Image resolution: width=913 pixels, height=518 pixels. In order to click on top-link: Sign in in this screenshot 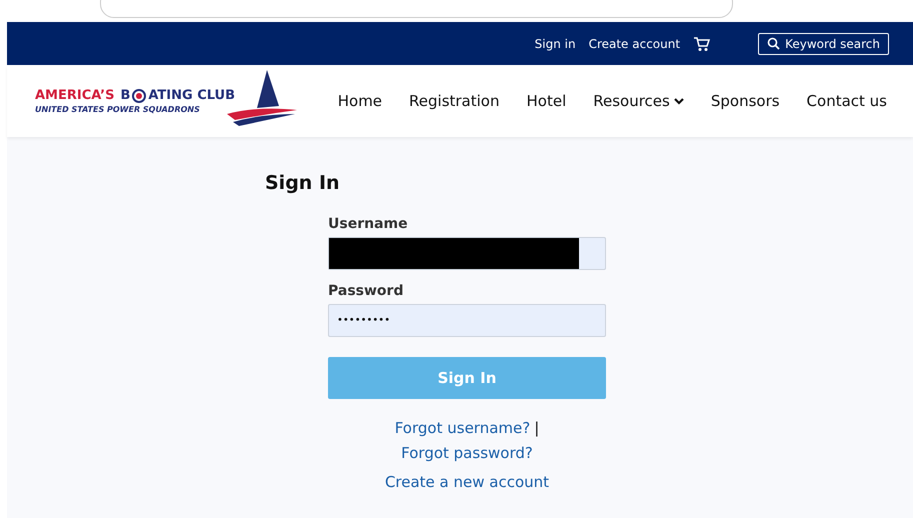, I will do `click(555, 43)`.